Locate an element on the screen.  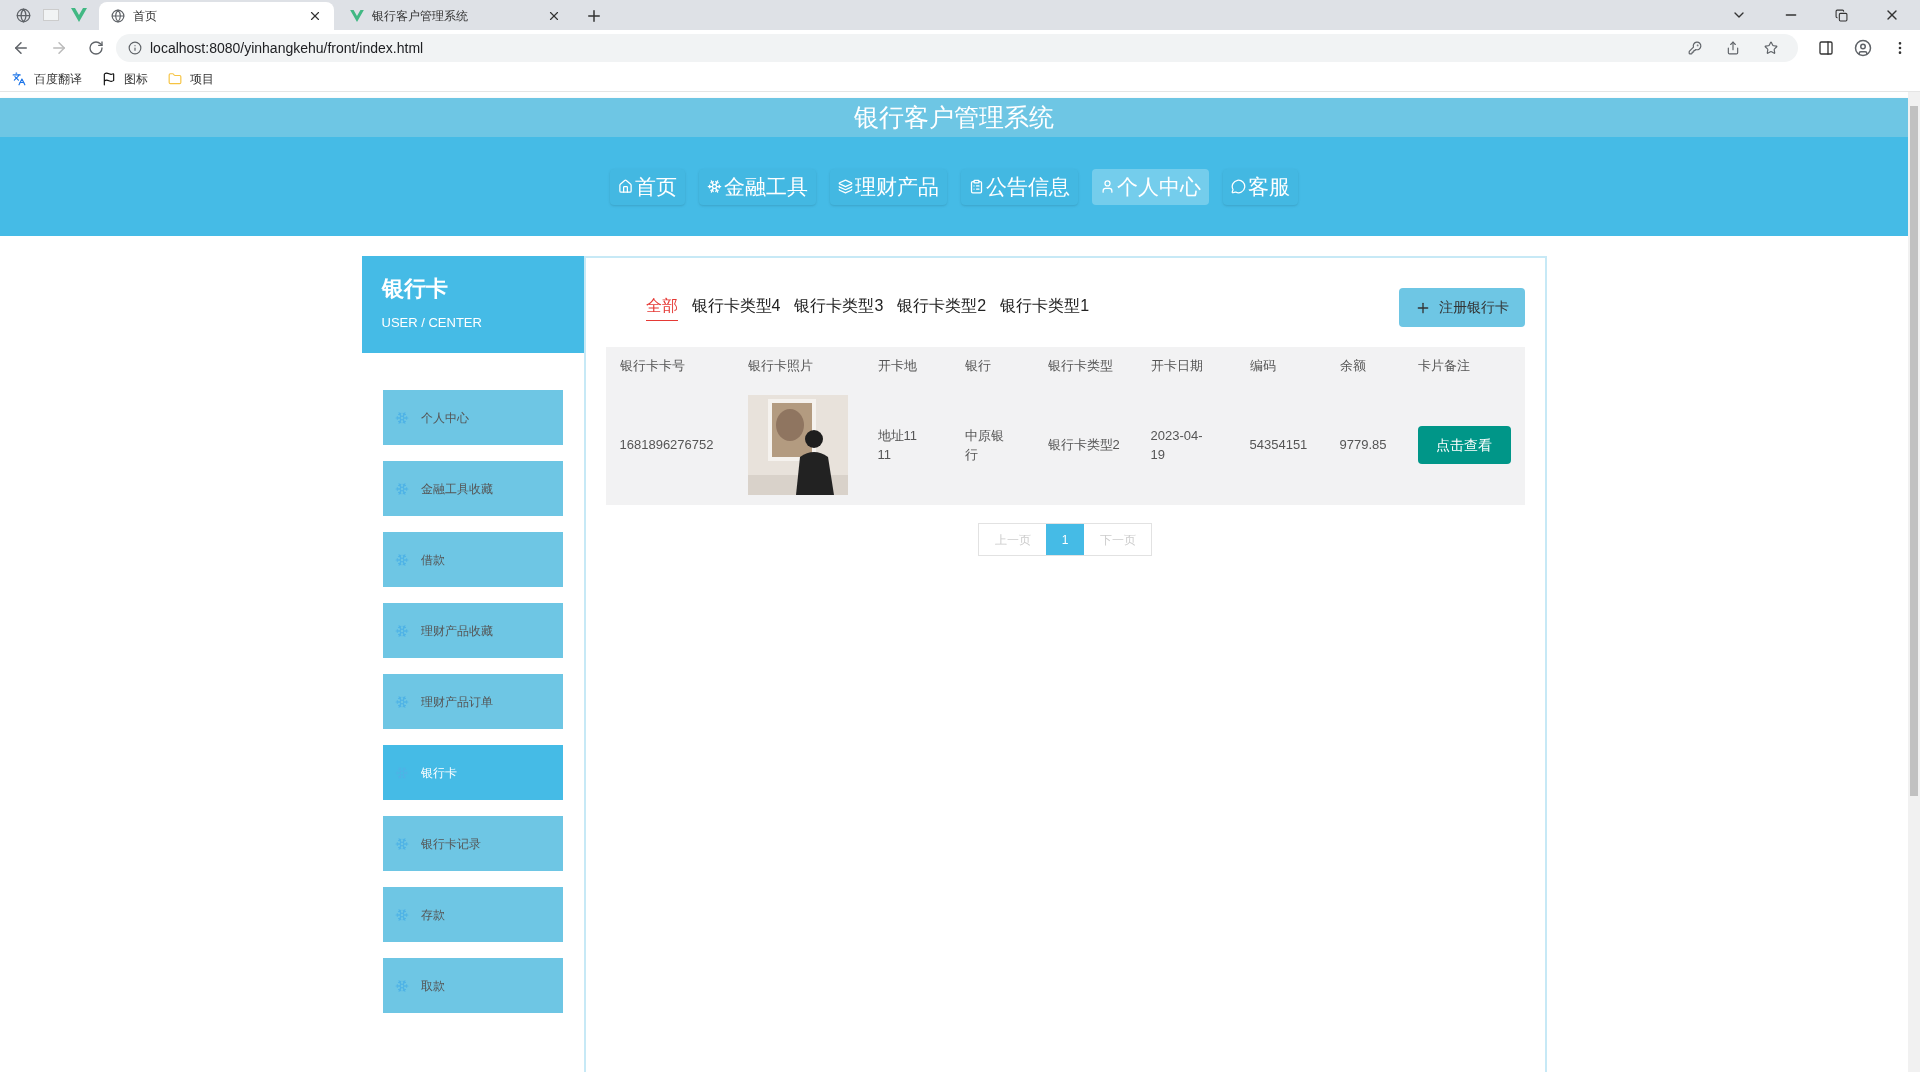
back-icon is located at coordinates (21, 48).